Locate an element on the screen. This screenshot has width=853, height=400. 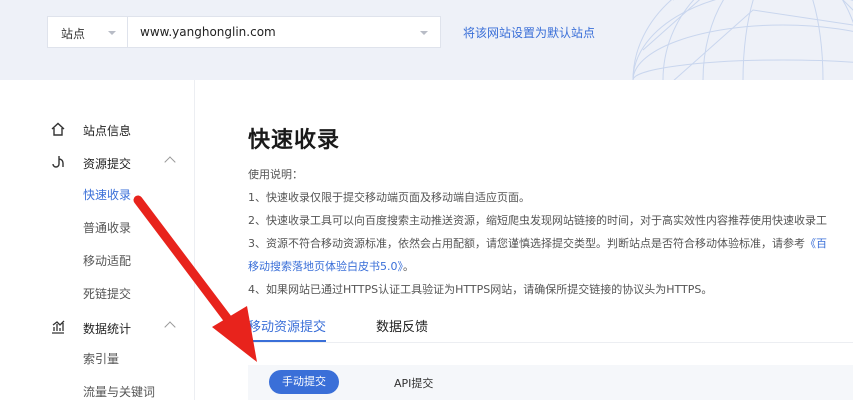
sidebar-subitem-fast-index: 快速收录 is located at coordinates (107, 194).